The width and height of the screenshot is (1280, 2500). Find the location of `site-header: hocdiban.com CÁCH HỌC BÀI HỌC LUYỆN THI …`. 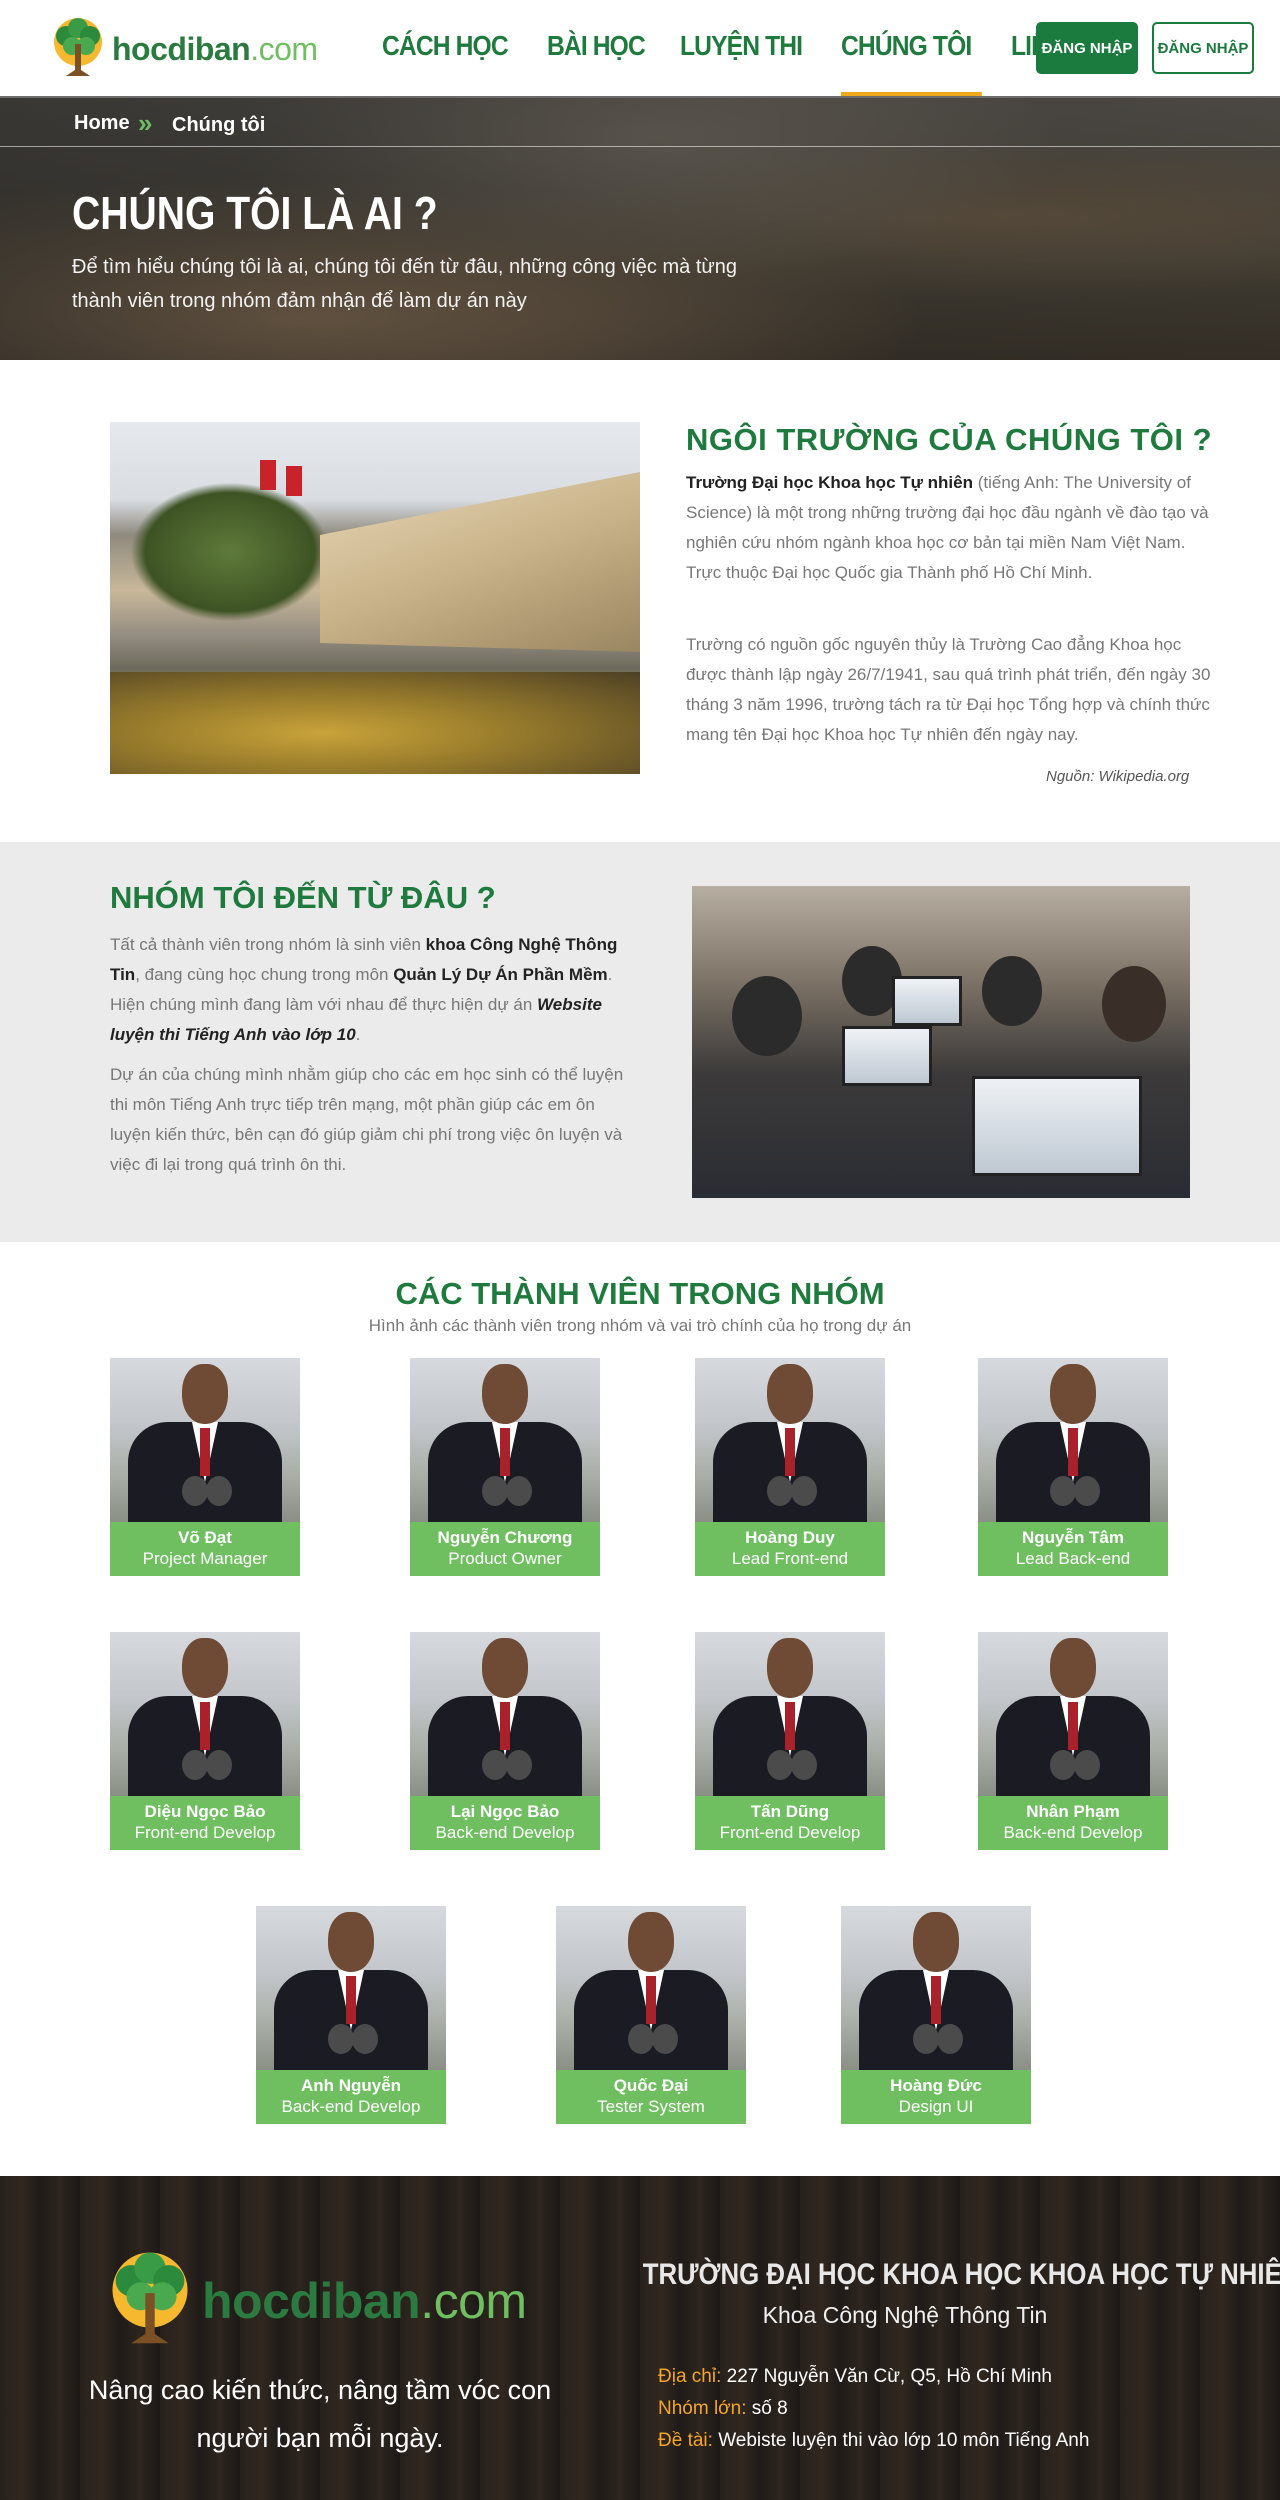

site-header: hocdiban.com CÁCH HỌC BÀI HỌC LUYỆN THI … is located at coordinates (640, 49).